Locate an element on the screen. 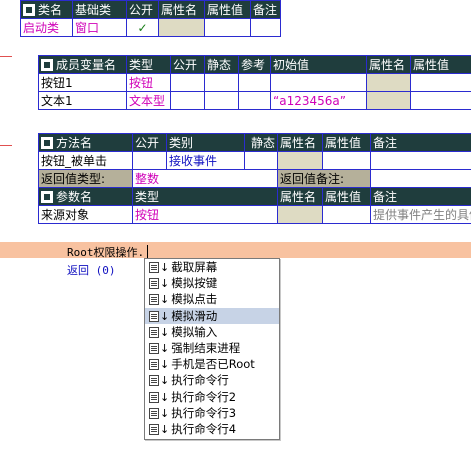 The height and width of the screenshot is (457, 471). autocomplete-item-label: 强制结束进程 is located at coordinates (206, 347).